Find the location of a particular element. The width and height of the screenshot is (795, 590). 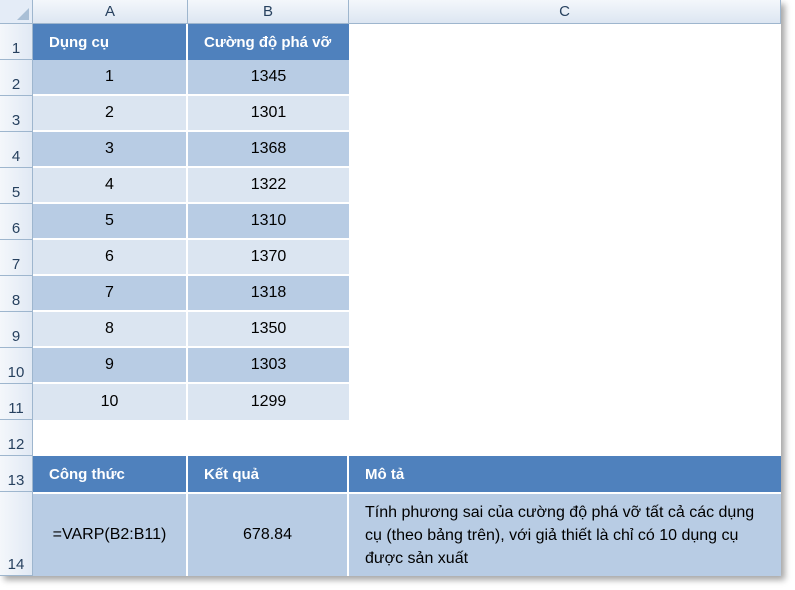

header-dung-cu: Dụng cụ is located at coordinates (110, 42).